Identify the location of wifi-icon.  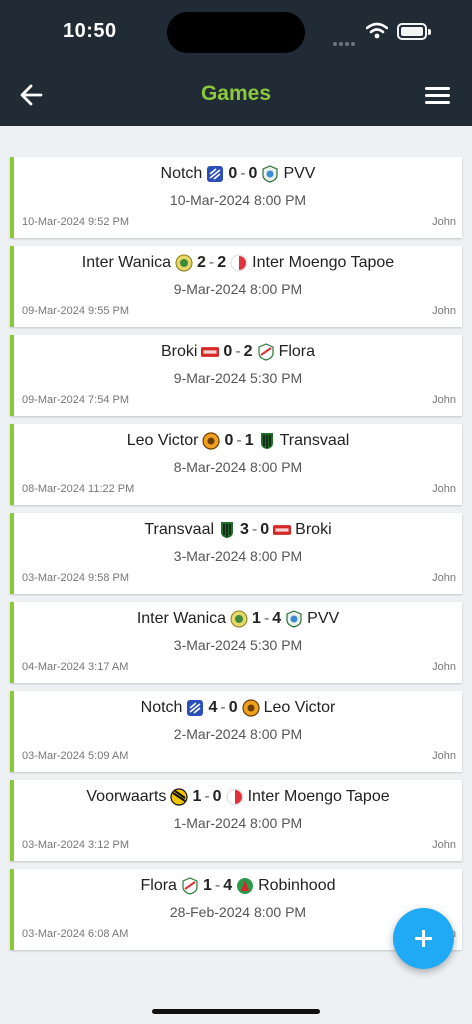
(377, 30).